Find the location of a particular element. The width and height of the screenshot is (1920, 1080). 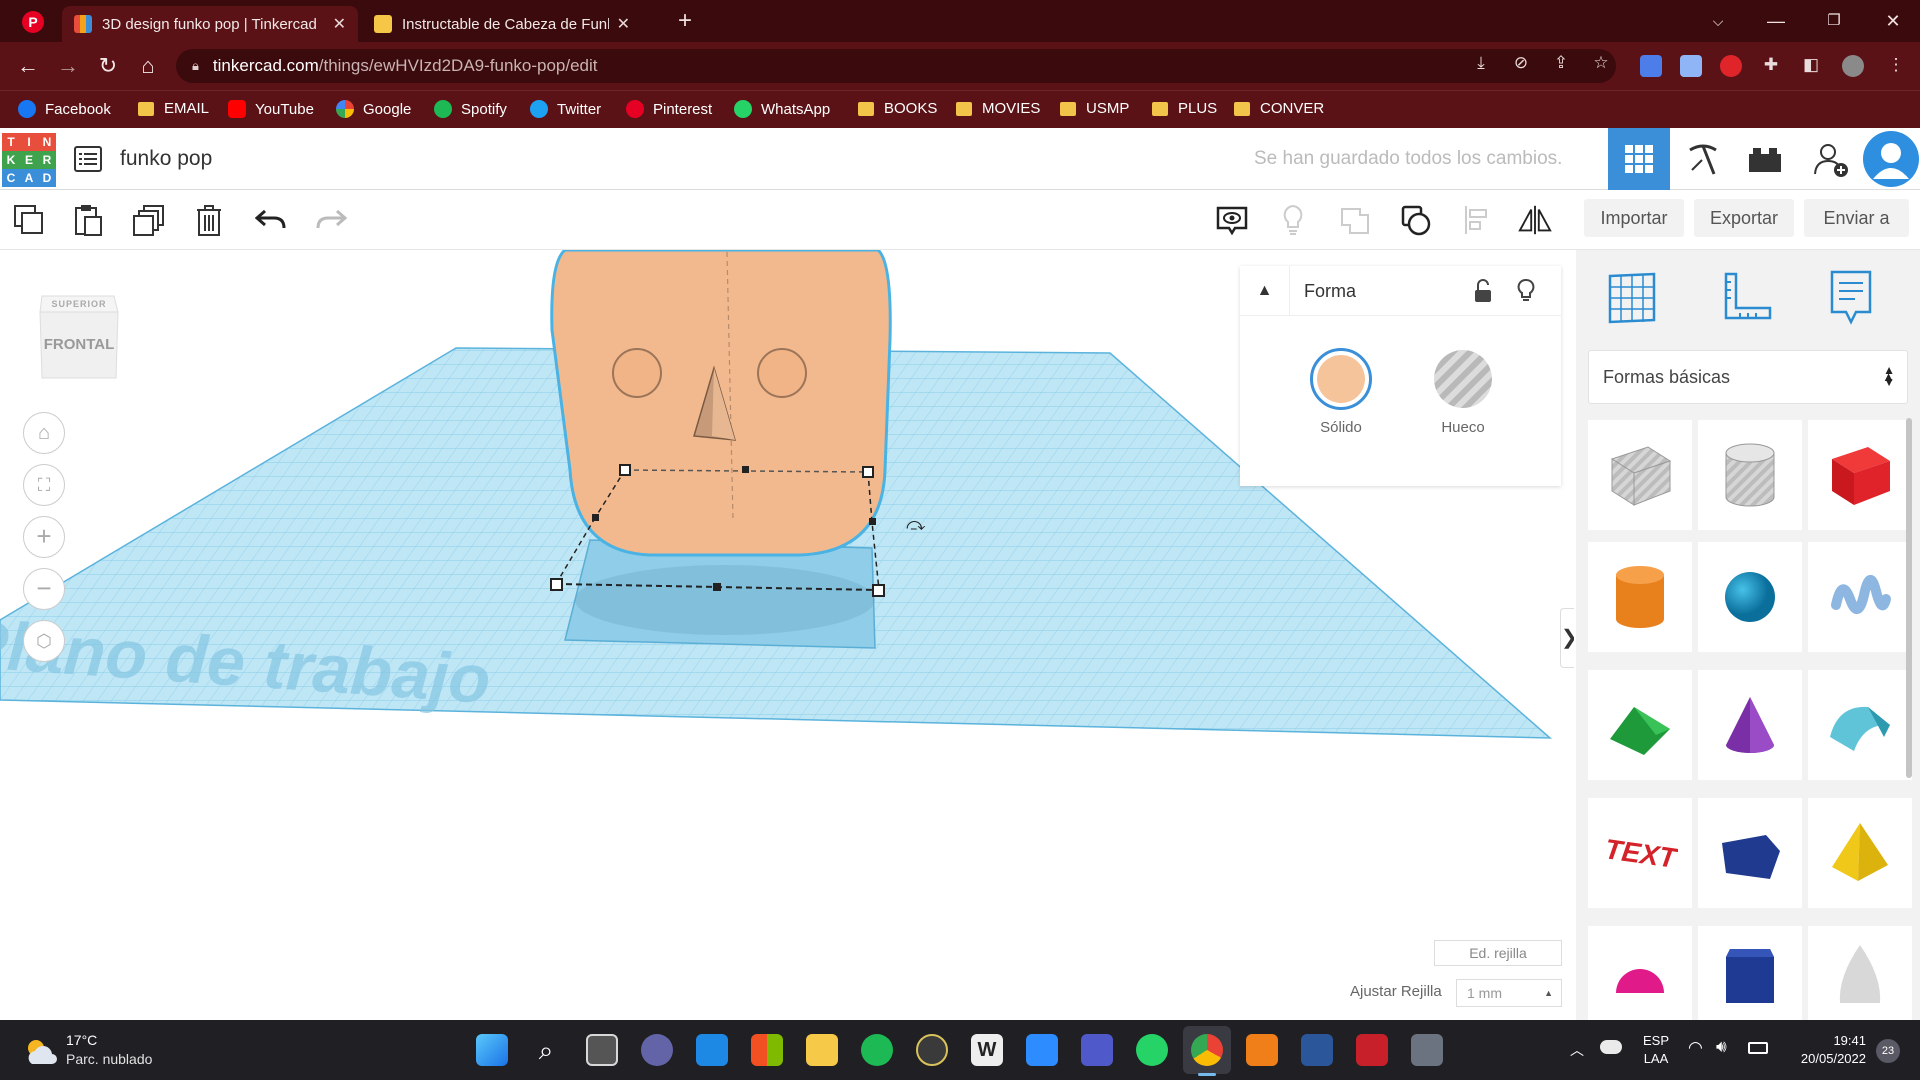

bookmark-movies: MOVIES is located at coordinates (998, 108).